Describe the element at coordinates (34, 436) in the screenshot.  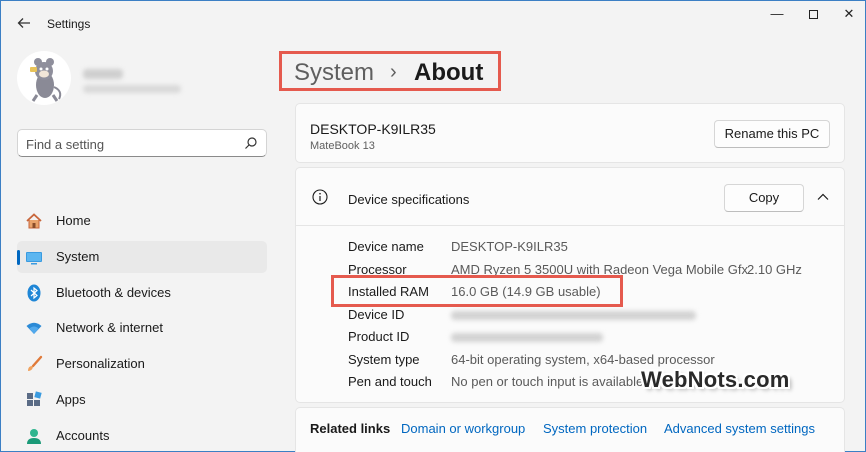
I see `person-icon` at that location.